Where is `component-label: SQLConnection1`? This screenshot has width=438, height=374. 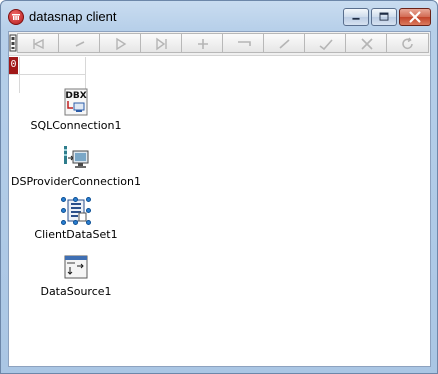 component-label: SQLConnection1 is located at coordinates (76, 125).